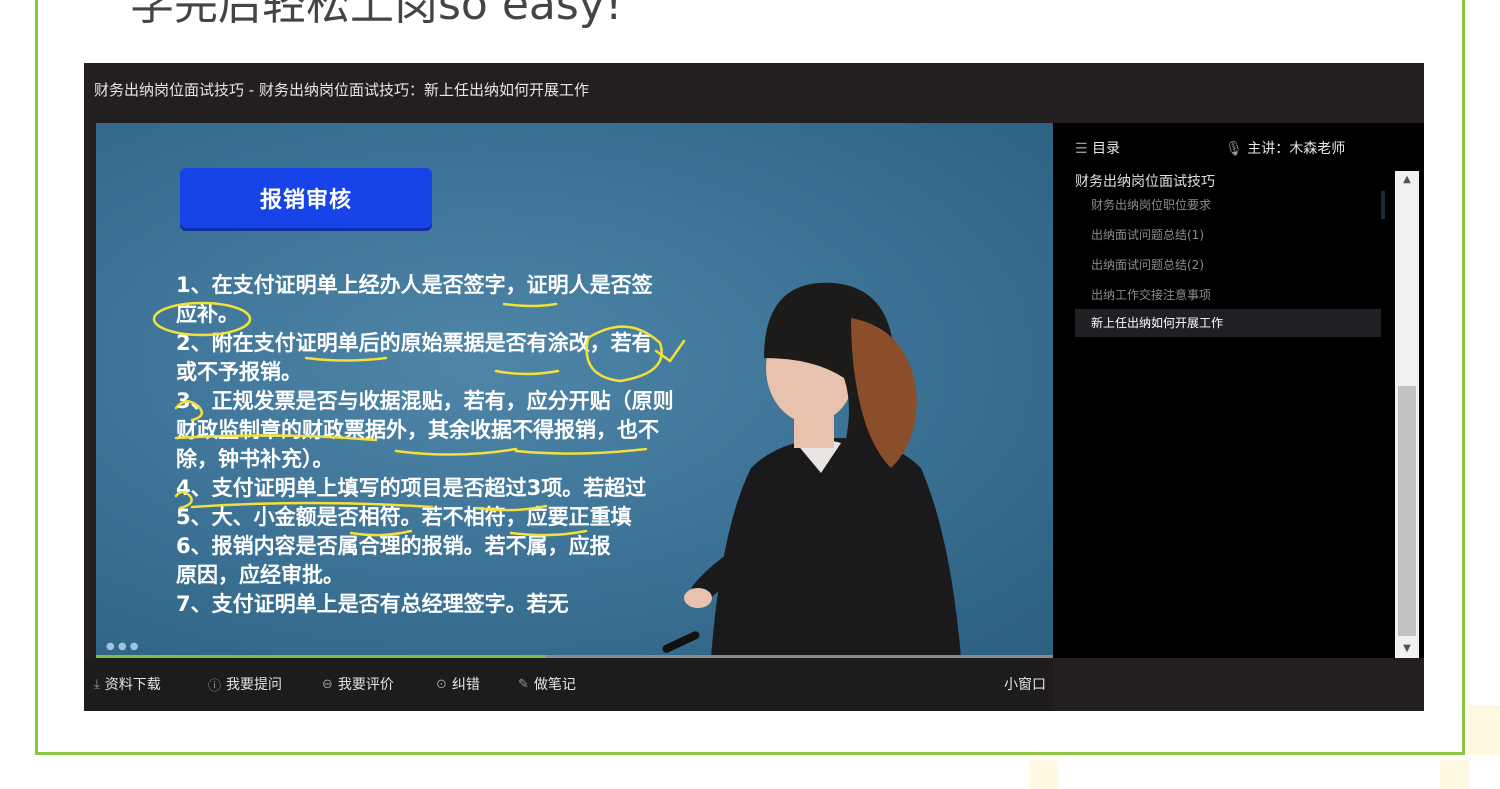 The image size is (1500, 789). What do you see at coordinates (465, 685) in the screenshot?
I see `report-label: 纠错` at bounding box center [465, 685].